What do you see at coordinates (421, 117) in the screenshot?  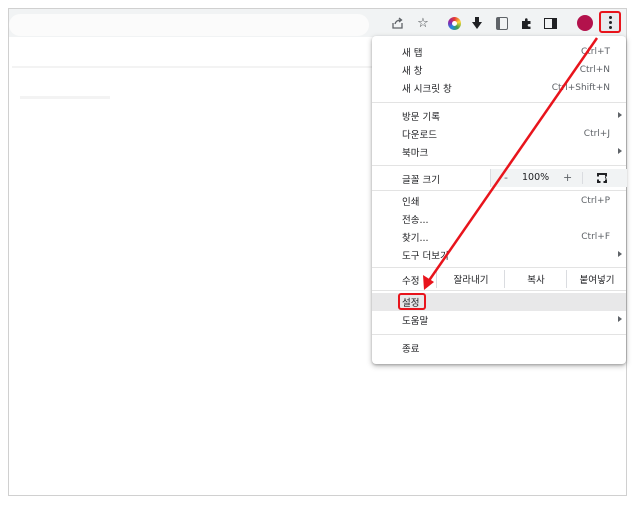 I see `menu-item-label: 방문 기록` at bounding box center [421, 117].